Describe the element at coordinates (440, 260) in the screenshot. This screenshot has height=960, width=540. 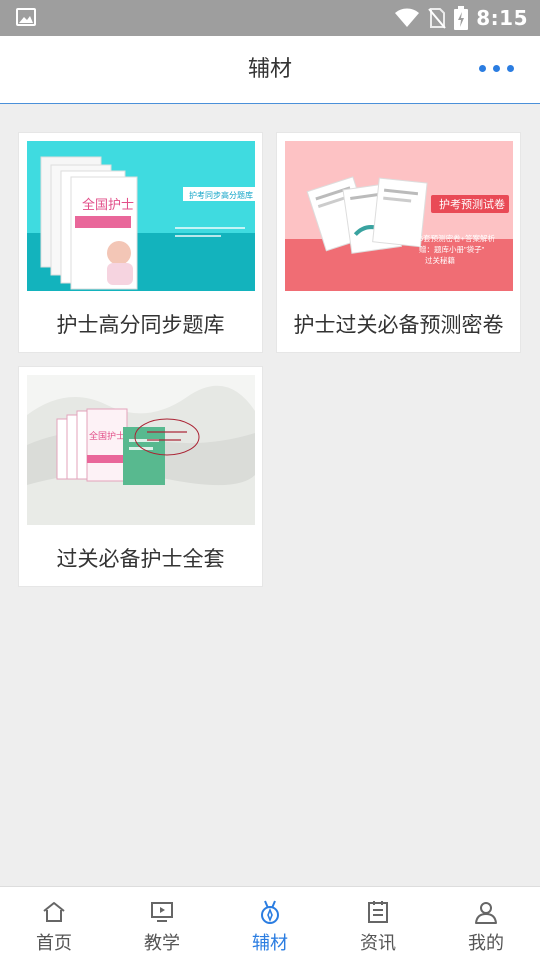
I see `thumb-line-3: 过关秘籍` at that location.